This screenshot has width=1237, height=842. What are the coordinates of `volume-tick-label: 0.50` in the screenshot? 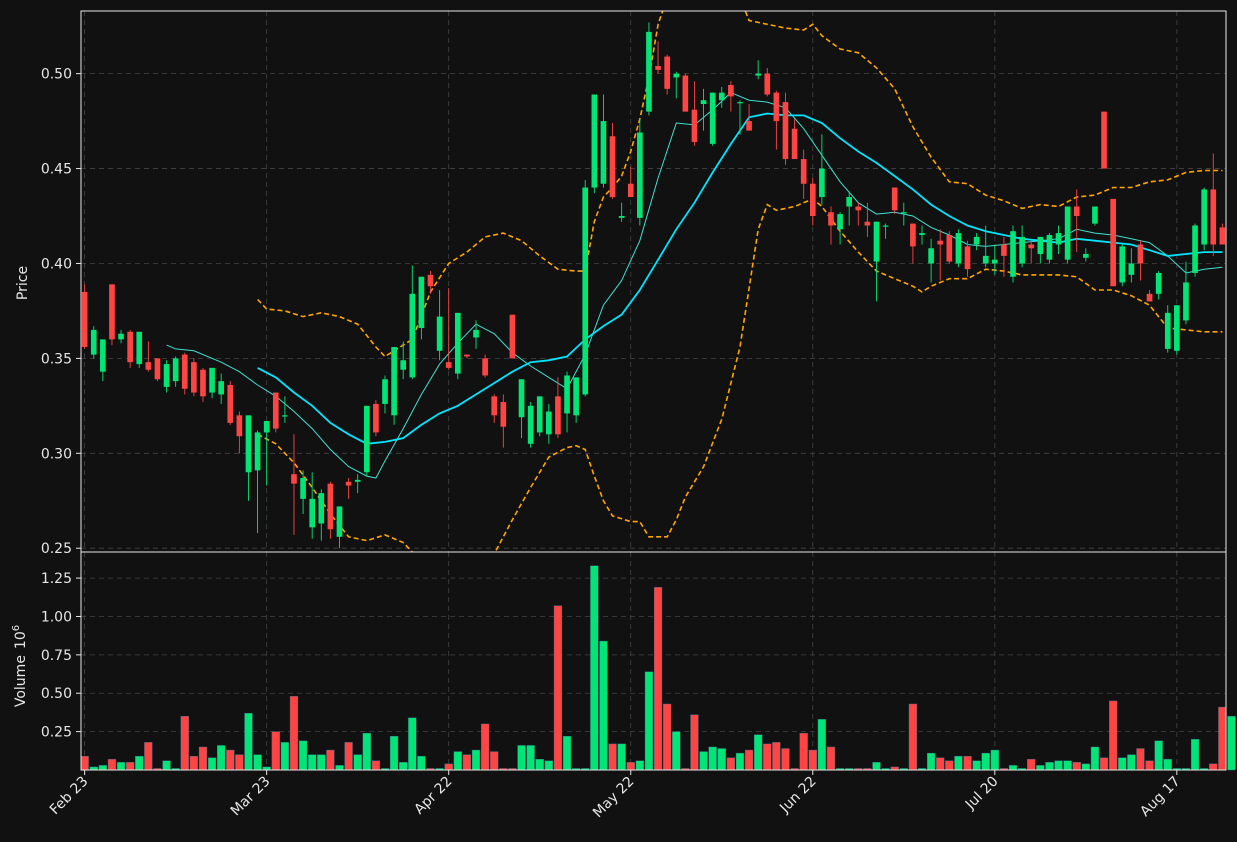 It's located at (56, 694).